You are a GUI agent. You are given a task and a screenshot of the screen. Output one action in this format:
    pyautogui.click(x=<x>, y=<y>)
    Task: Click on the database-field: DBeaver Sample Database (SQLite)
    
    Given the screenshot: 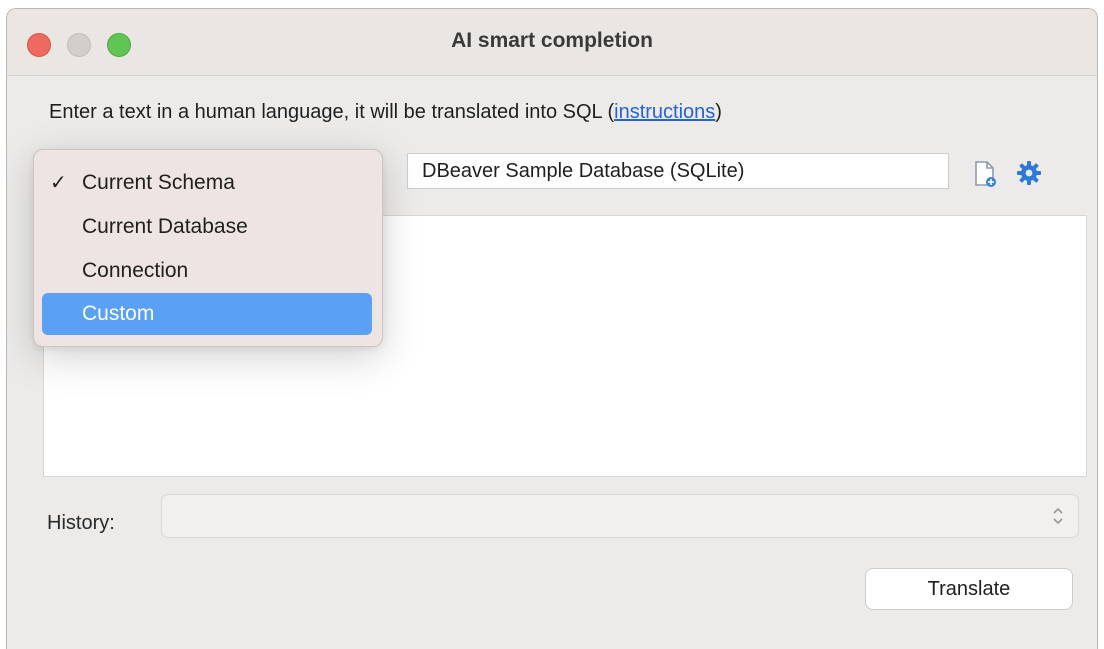 What is the action you would take?
    pyautogui.click(x=678, y=171)
    